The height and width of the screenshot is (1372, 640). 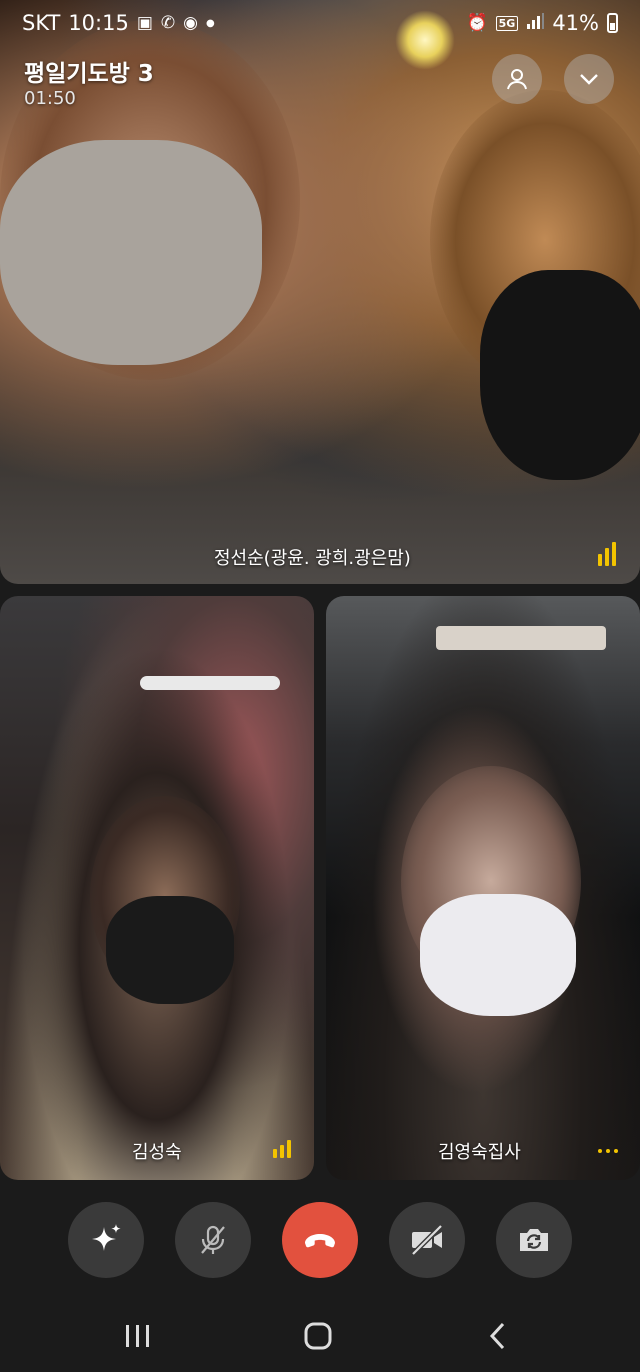 I want to click on back-button, so click(x=498, y=1336).